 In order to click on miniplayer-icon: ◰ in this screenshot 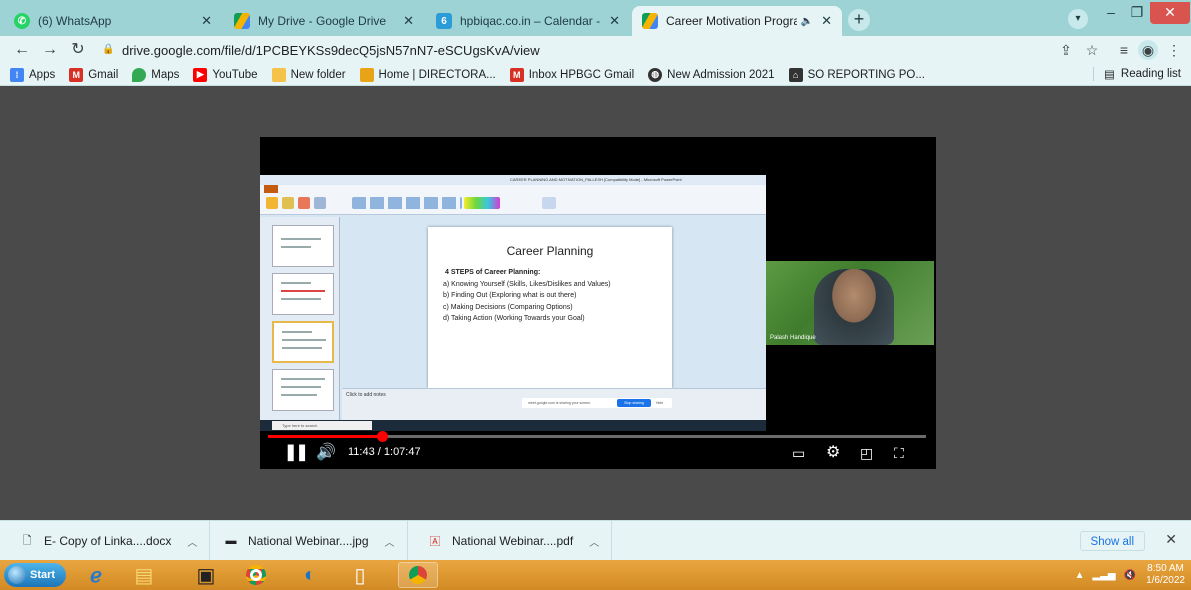, I will do `click(866, 453)`.